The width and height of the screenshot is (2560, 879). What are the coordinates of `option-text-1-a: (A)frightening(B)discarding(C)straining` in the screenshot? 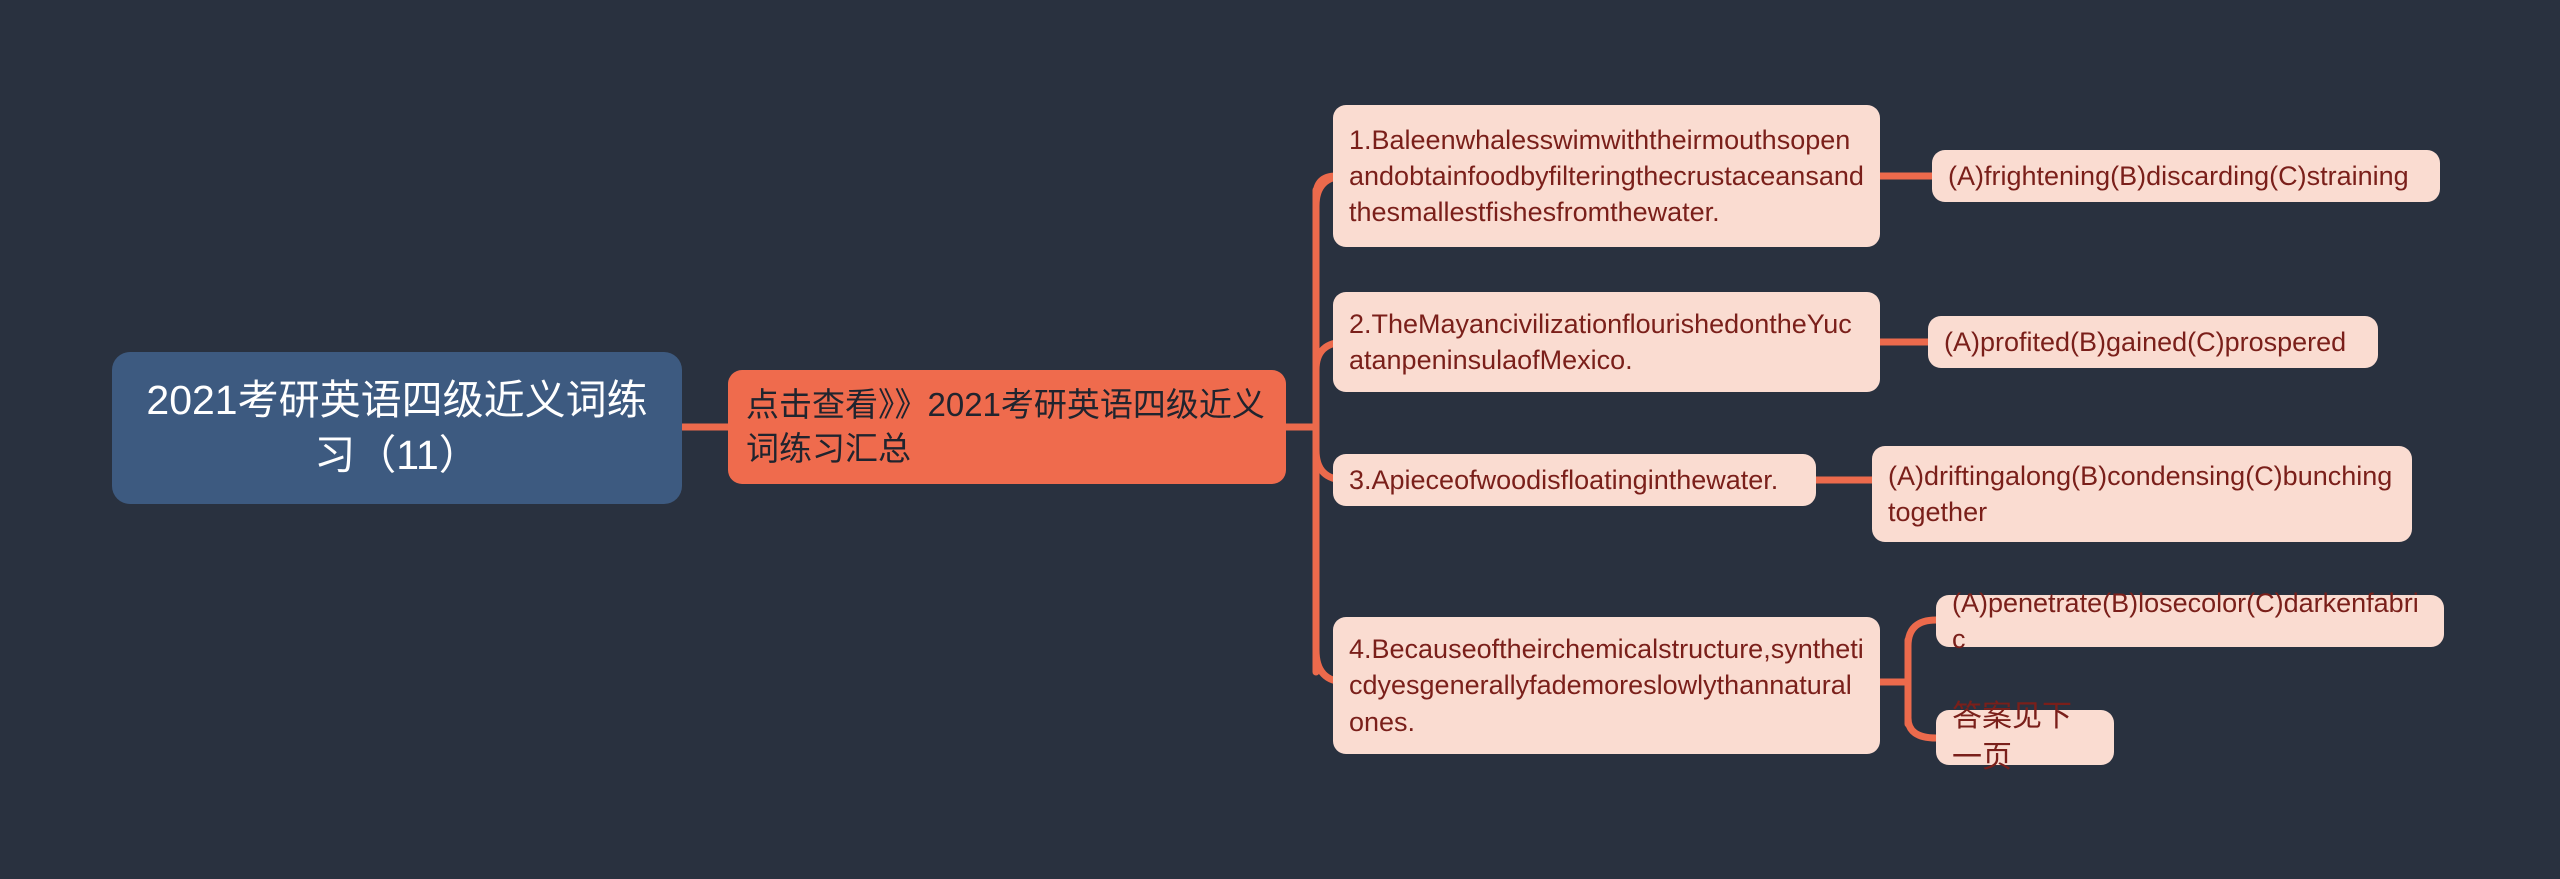 It's located at (2178, 175).